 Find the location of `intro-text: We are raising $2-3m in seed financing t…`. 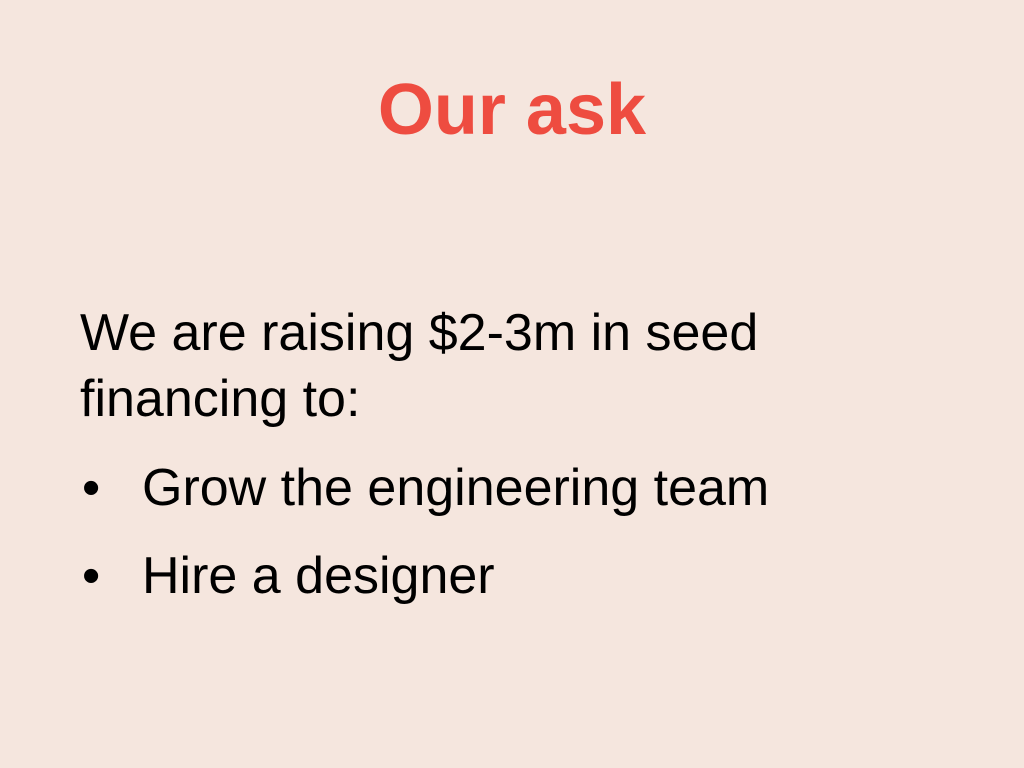

intro-text: We are raising $2-3m in seed financing t… is located at coordinates (419, 366).